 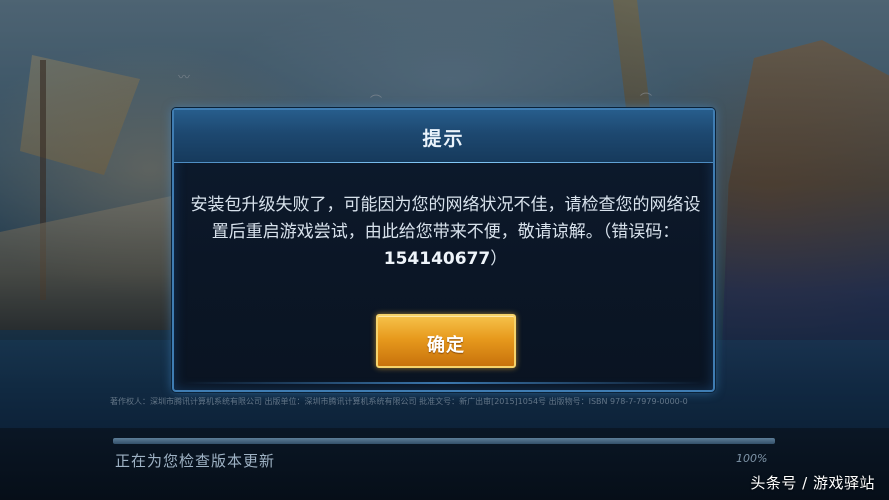 What do you see at coordinates (195, 461) in the screenshot?
I see `loading-status-text: 正在为您检查版本更新` at bounding box center [195, 461].